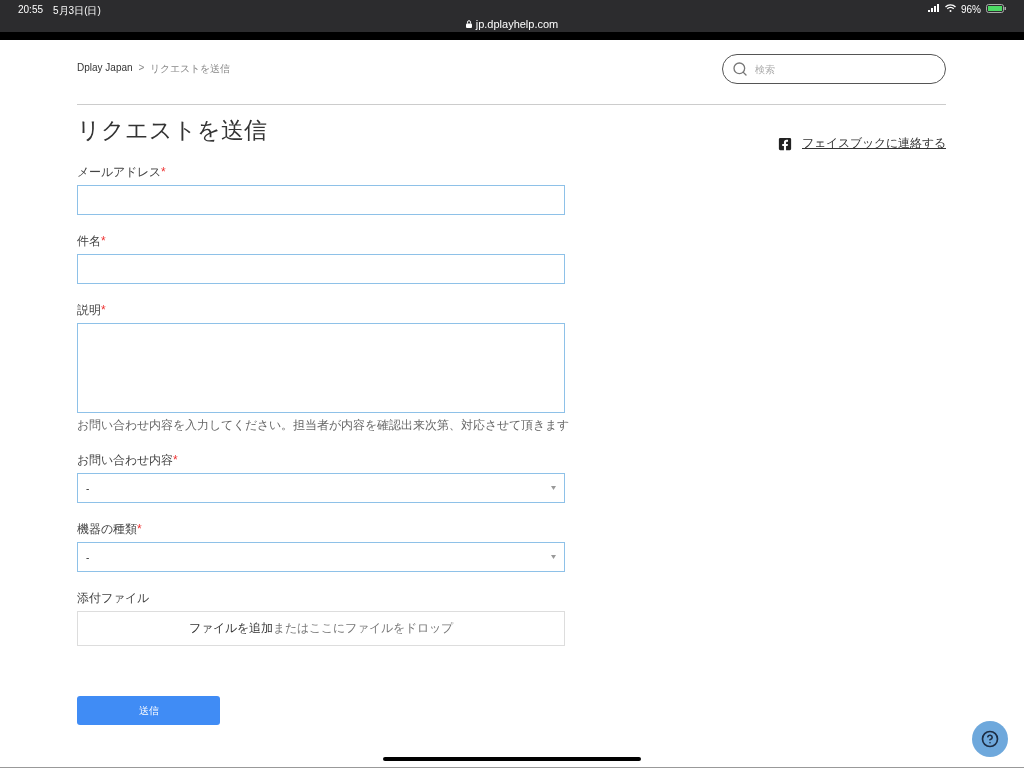 This screenshot has height=768, width=1024. What do you see at coordinates (785, 143) in the screenshot?
I see `facebook-icon` at bounding box center [785, 143].